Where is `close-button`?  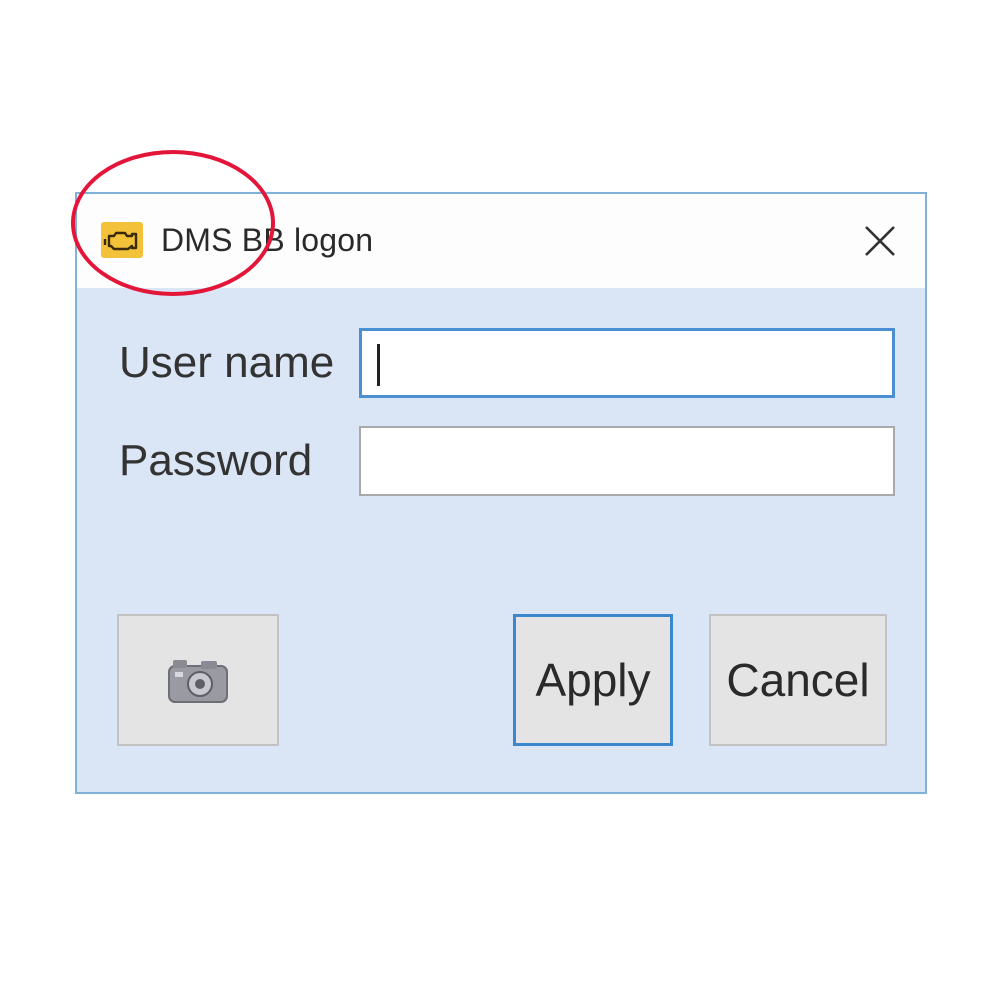 close-button is located at coordinates (880, 241).